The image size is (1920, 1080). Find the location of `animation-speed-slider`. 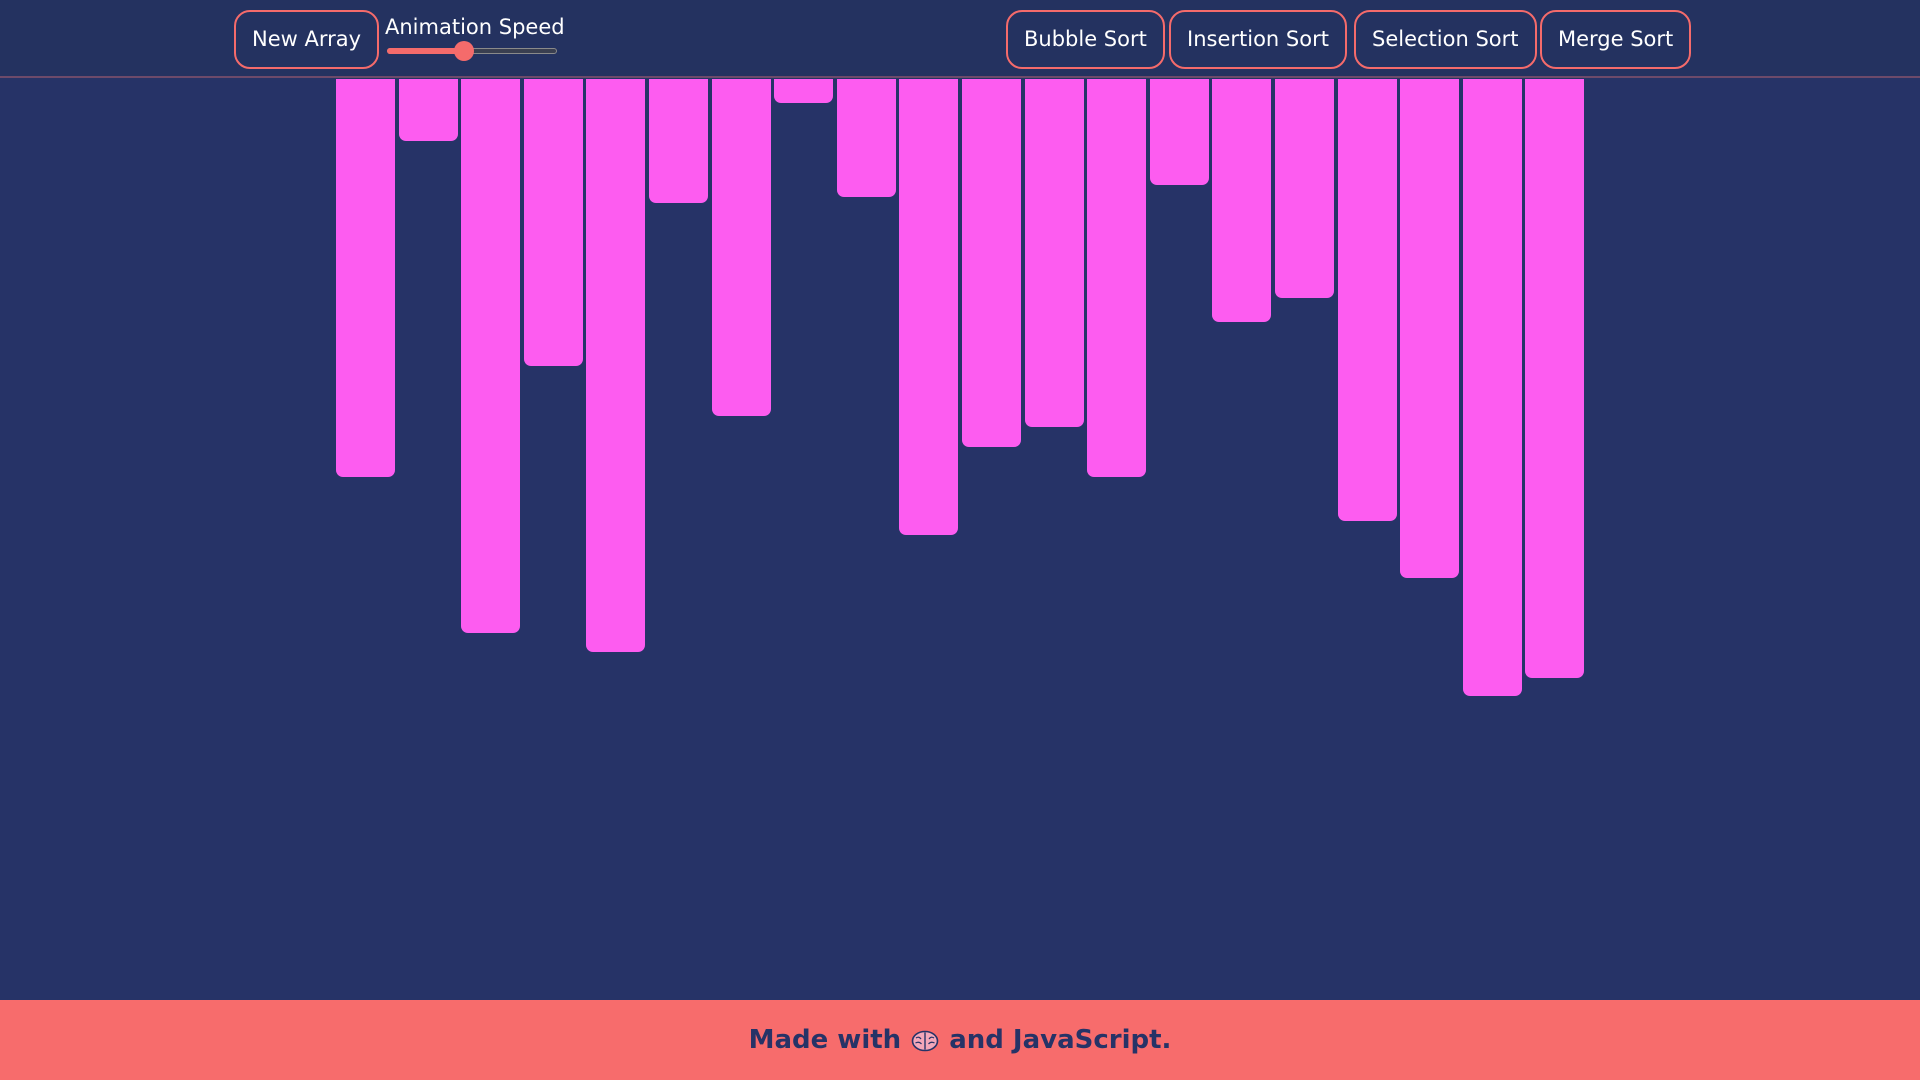

animation-speed-slider is located at coordinates (472, 51).